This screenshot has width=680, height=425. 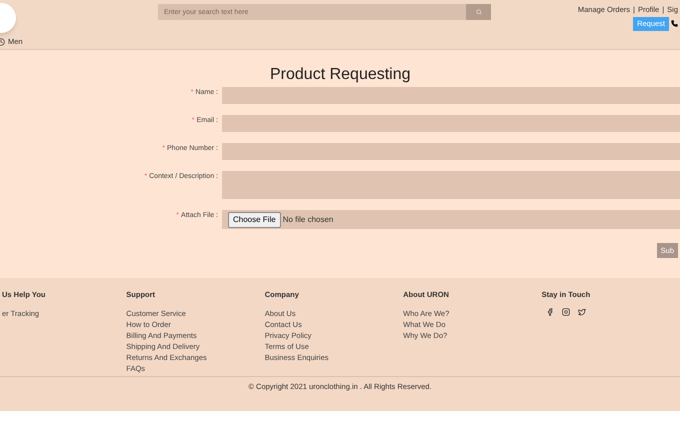 What do you see at coordinates (674, 24) in the screenshot?
I see `phone-icon` at bounding box center [674, 24].